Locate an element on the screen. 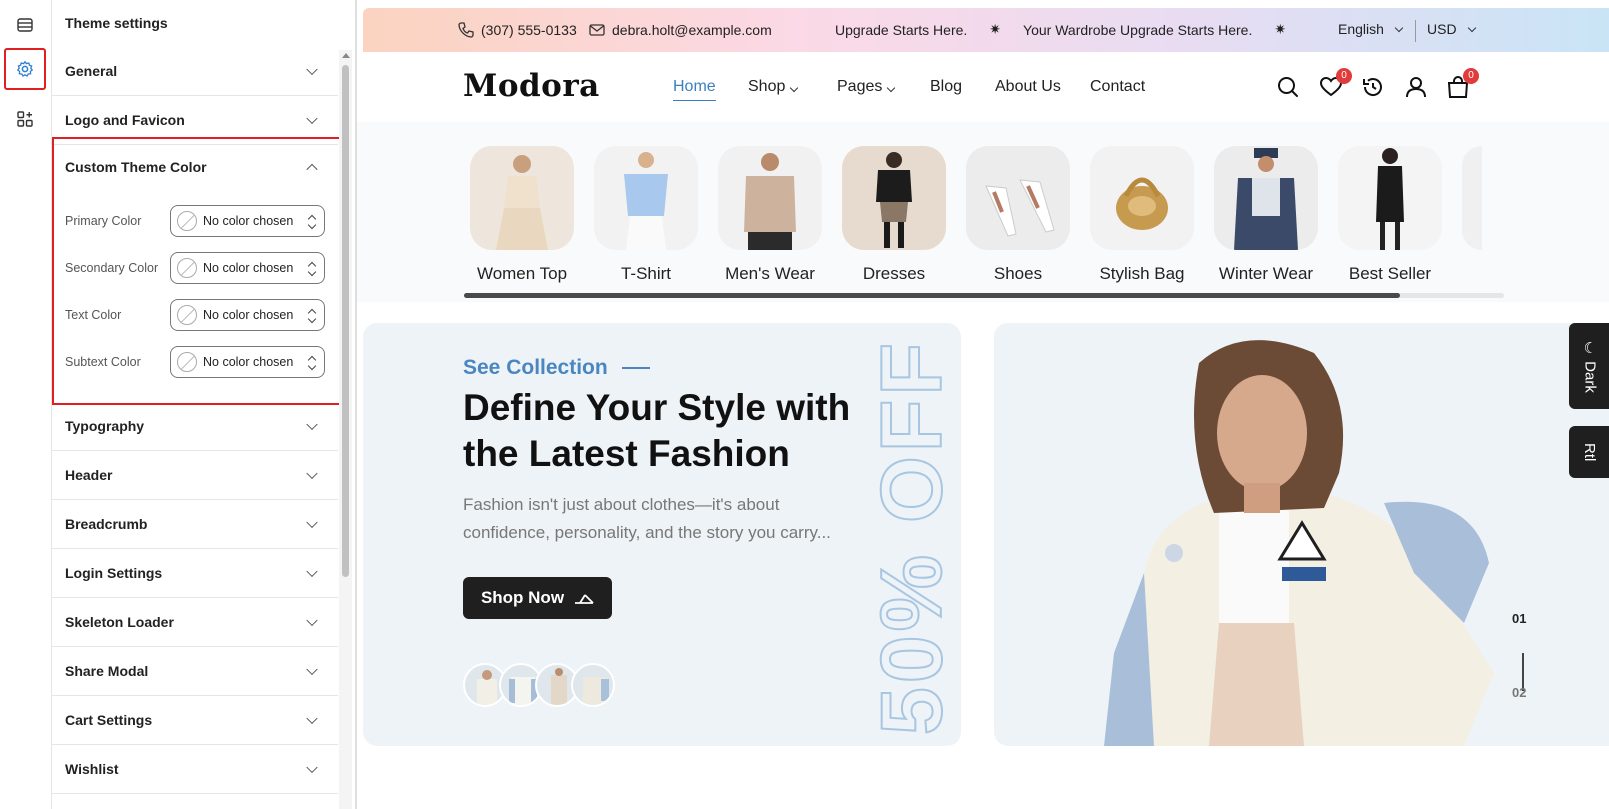  phone-contact: (307) 555-0133 is located at coordinates (517, 30).